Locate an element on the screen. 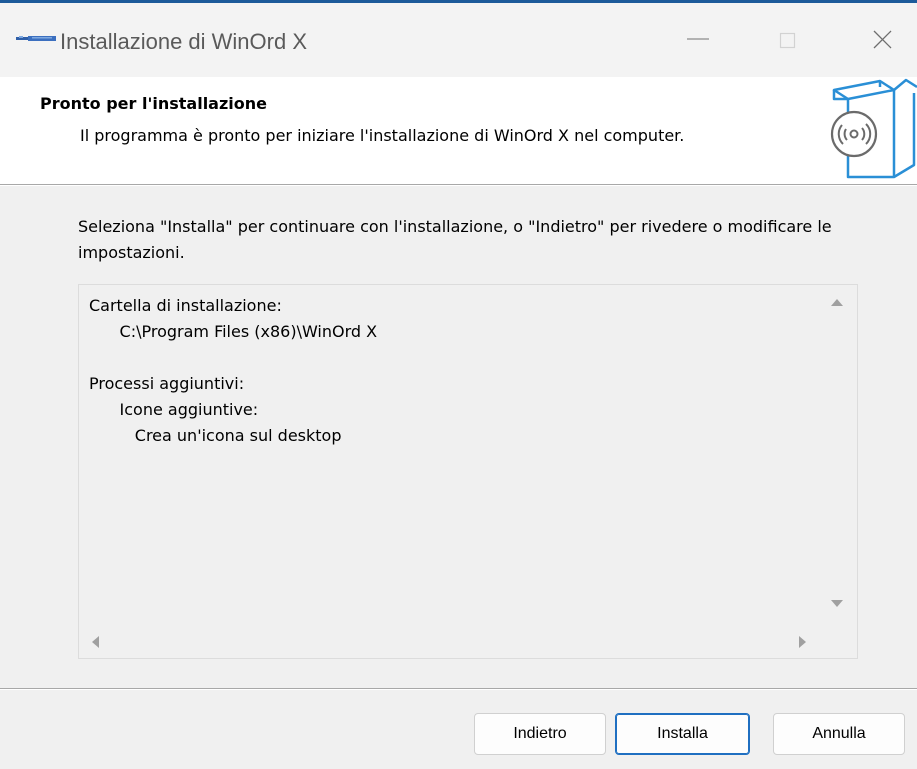  maximize-button is located at coordinates (788, 40).